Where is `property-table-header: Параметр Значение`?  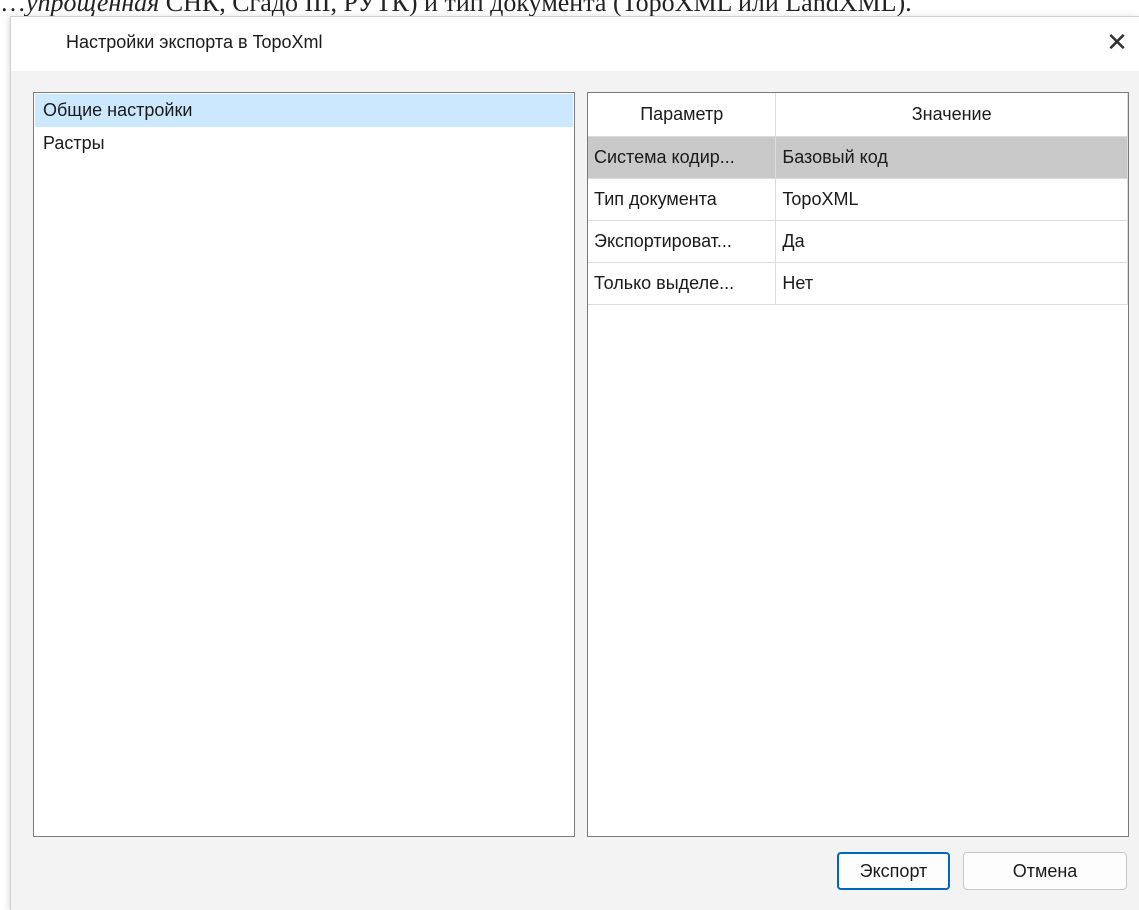 property-table-header: Параметр Значение is located at coordinates (858, 115).